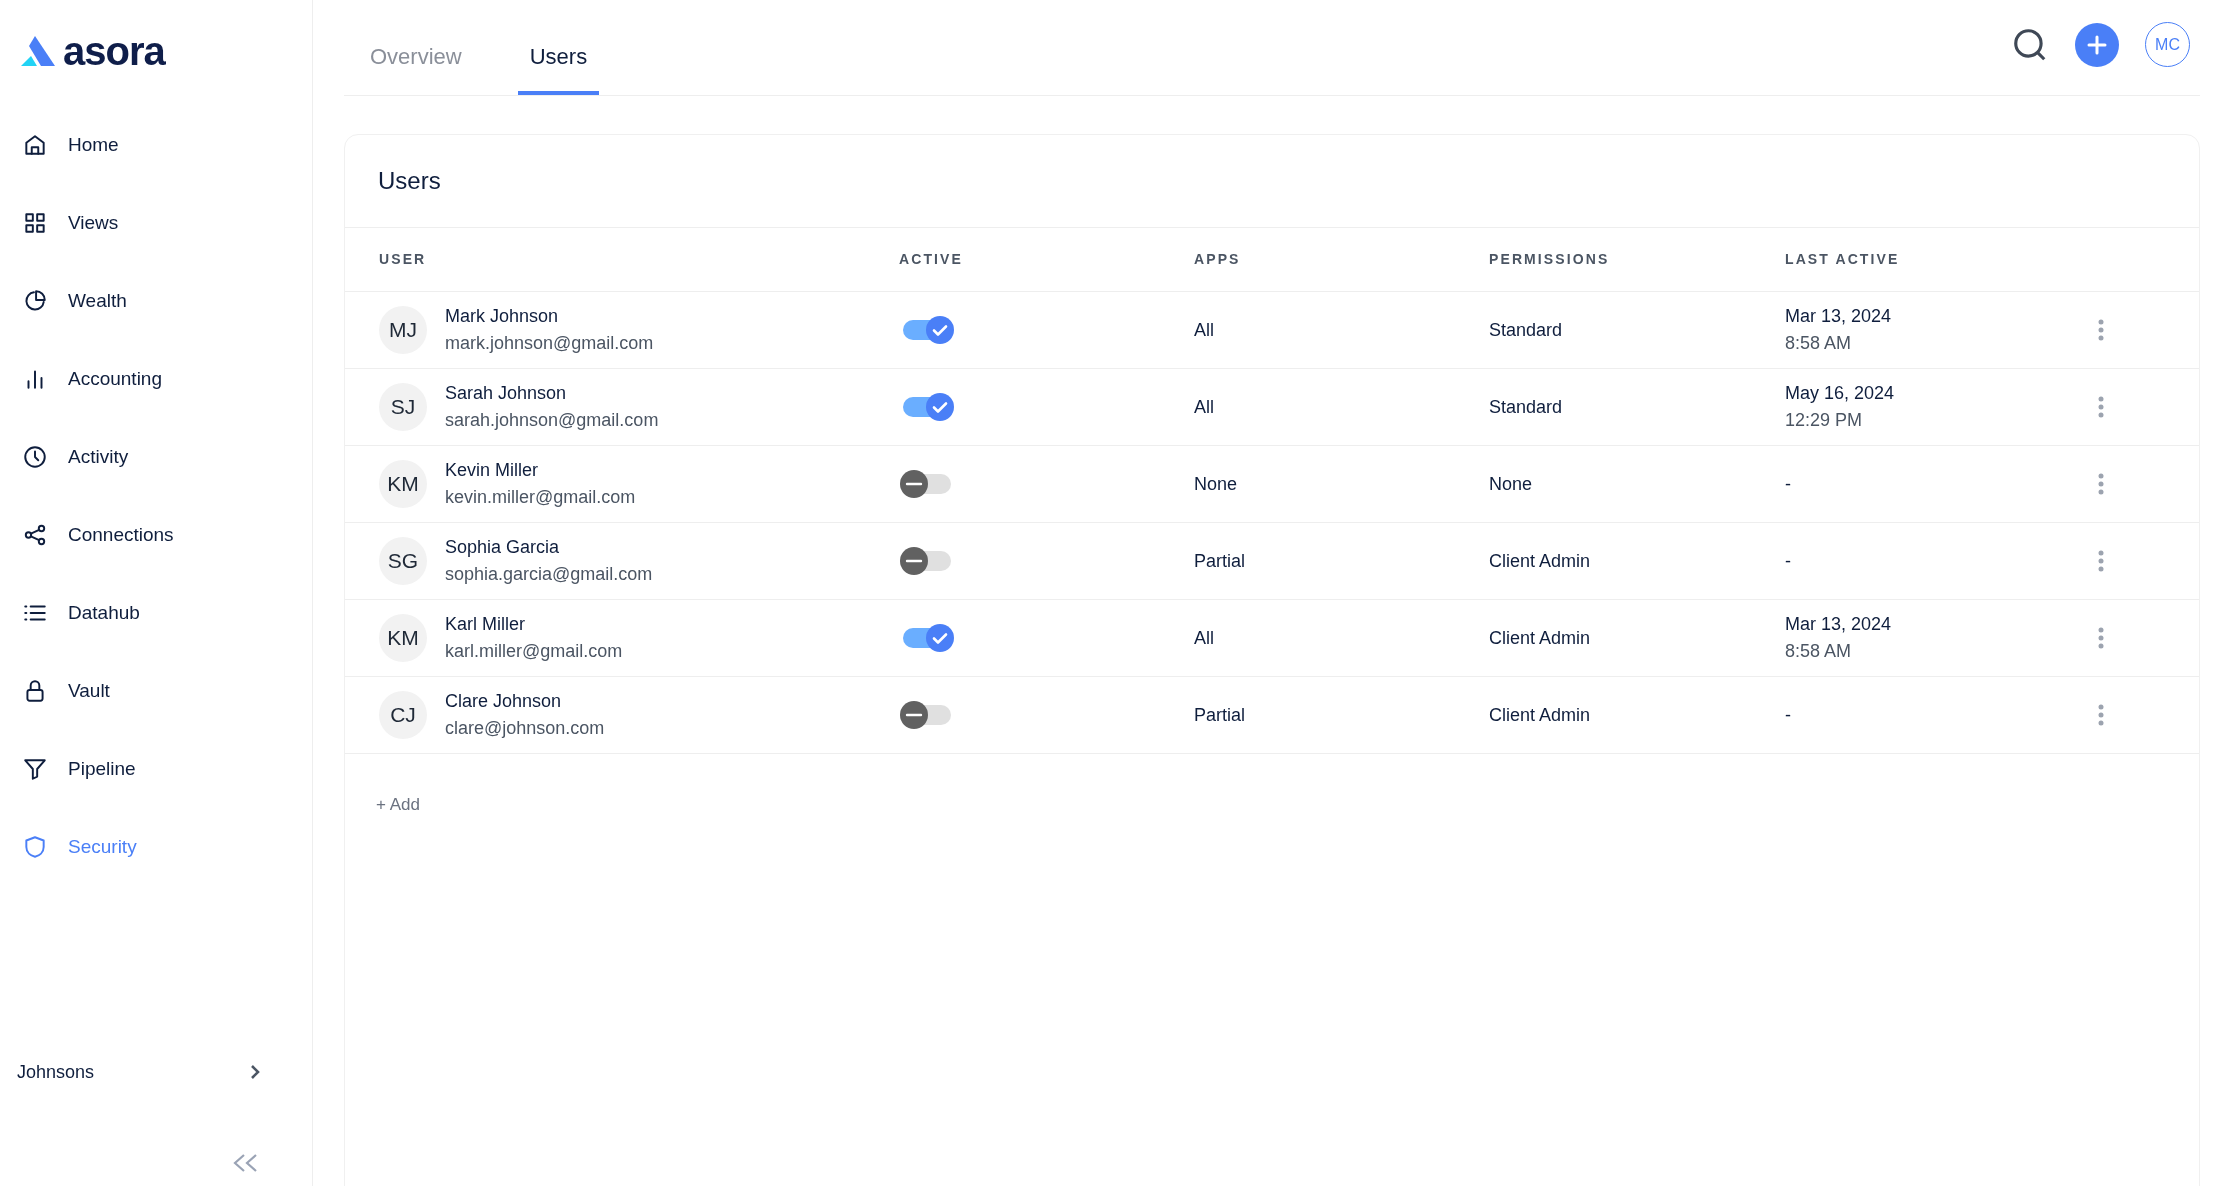 The height and width of the screenshot is (1186, 2218). What do you see at coordinates (156, 223) in the screenshot?
I see `sidebar-item: Views` at bounding box center [156, 223].